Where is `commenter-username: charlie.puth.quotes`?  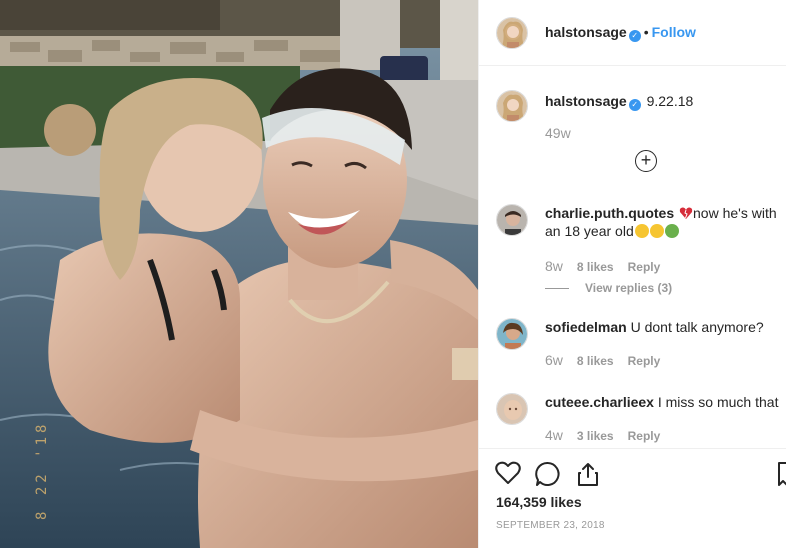 commenter-username: charlie.puth.quotes is located at coordinates (609, 213).